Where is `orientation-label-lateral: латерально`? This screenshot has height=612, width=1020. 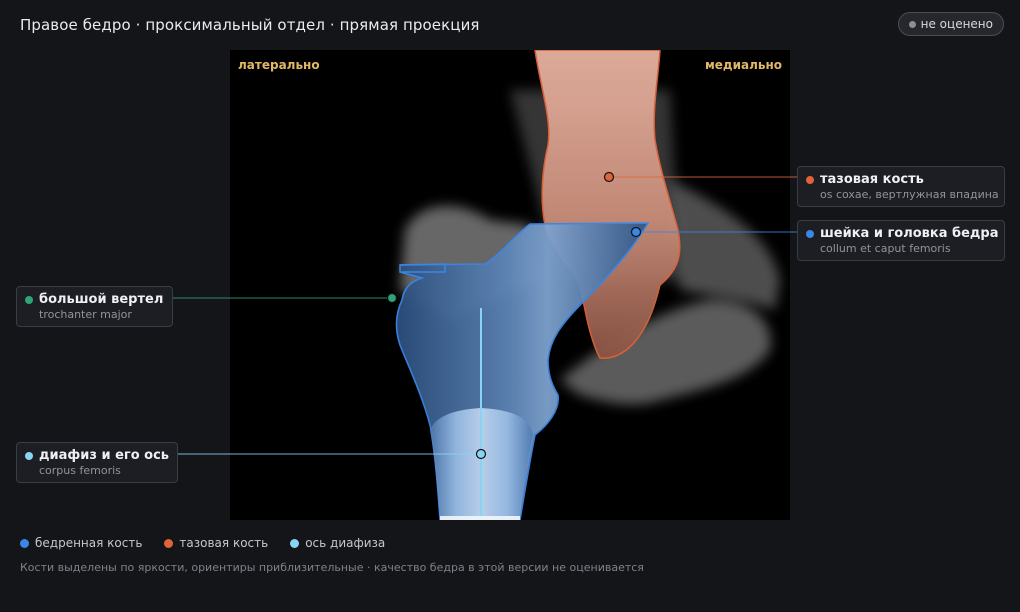 orientation-label-lateral: латерально is located at coordinates (279, 65).